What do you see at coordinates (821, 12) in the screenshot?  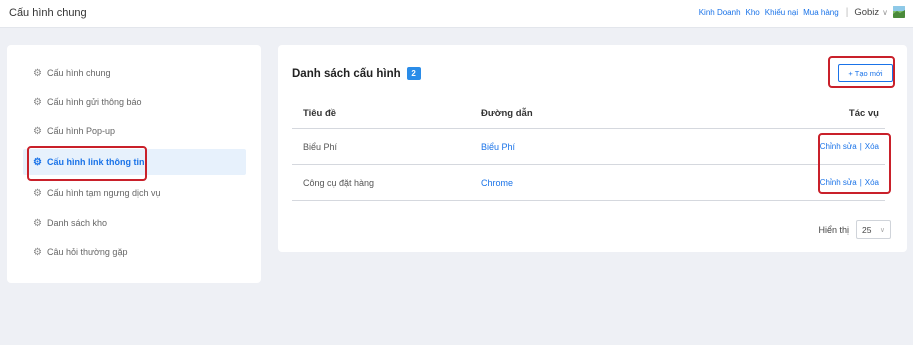 I see `nav-link-mua-hang: Mua hàng` at bounding box center [821, 12].